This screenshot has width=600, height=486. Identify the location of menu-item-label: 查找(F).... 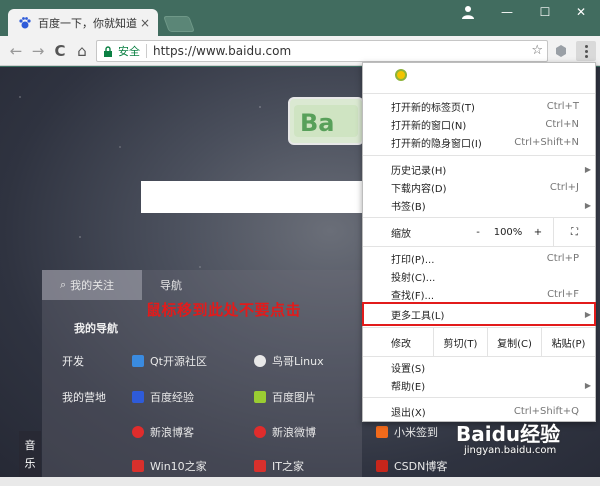
(413, 296).